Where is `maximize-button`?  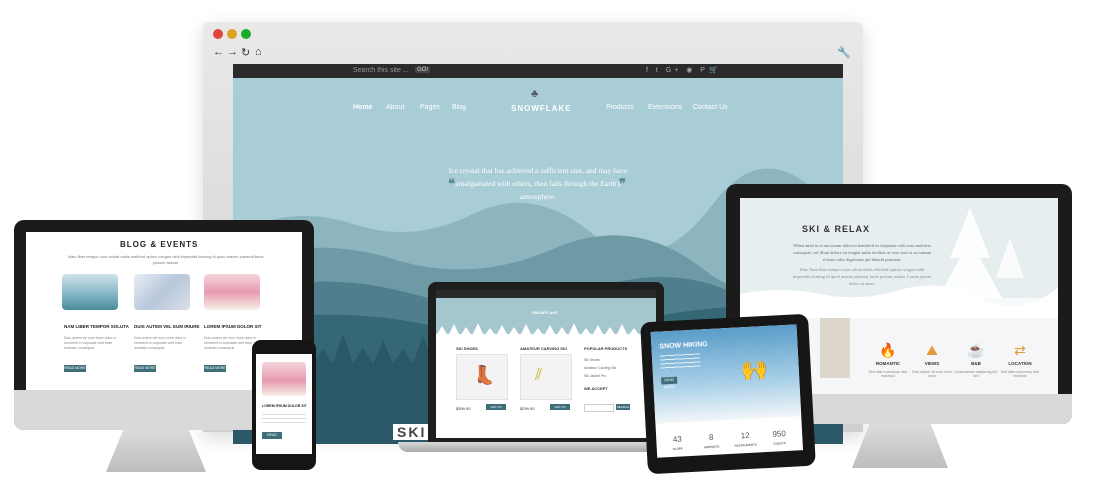
maximize-button is located at coordinates (246, 34).